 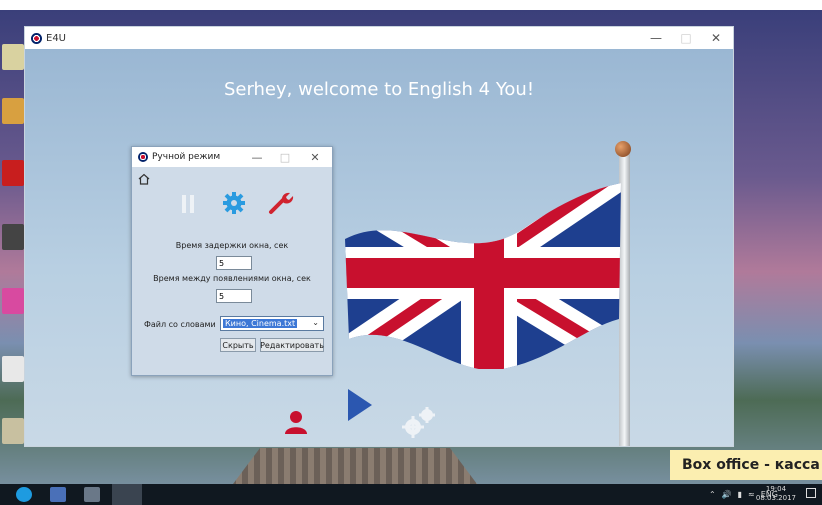 I want to click on dialog-close-button: ✕, so click(x=315, y=157).